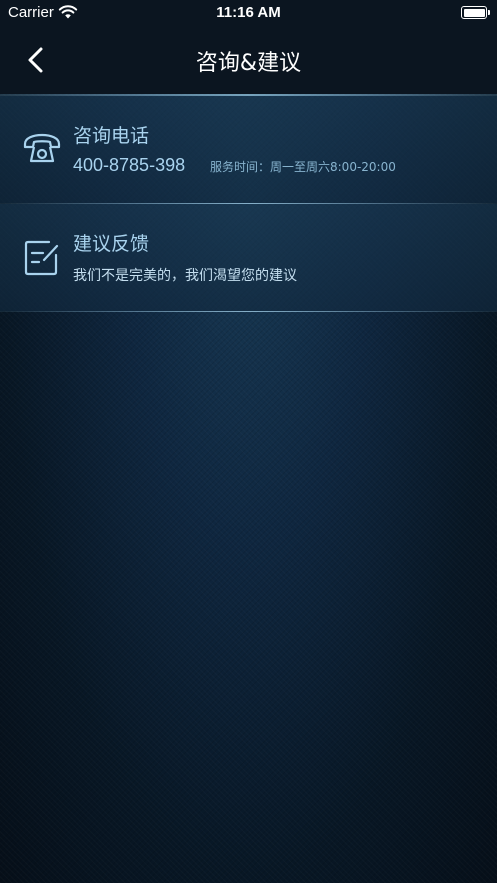 This screenshot has height=883, width=497. What do you see at coordinates (248, 257) in the screenshot?
I see `feedback-item: 建议反馈 我们不是完美的，我们渴望您的建议` at bounding box center [248, 257].